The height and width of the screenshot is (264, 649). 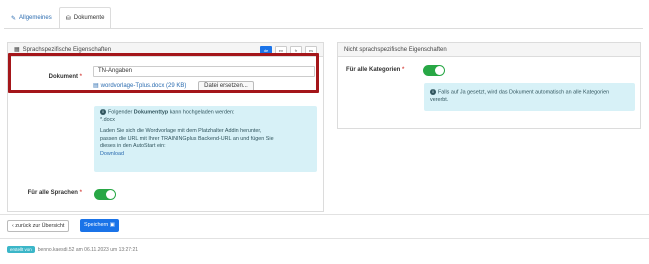 I want to click on back-to-overview-button: ‹ zurück zur Übersicht, so click(x=38, y=226).